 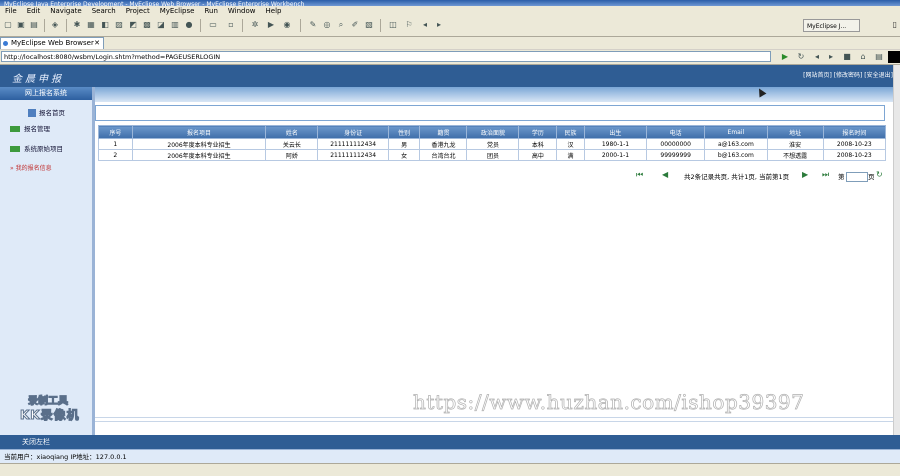 What do you see at coordinates (105, 25) in the screenshot?
I see `class-icon: ◧` at bounding box center [105, 25].